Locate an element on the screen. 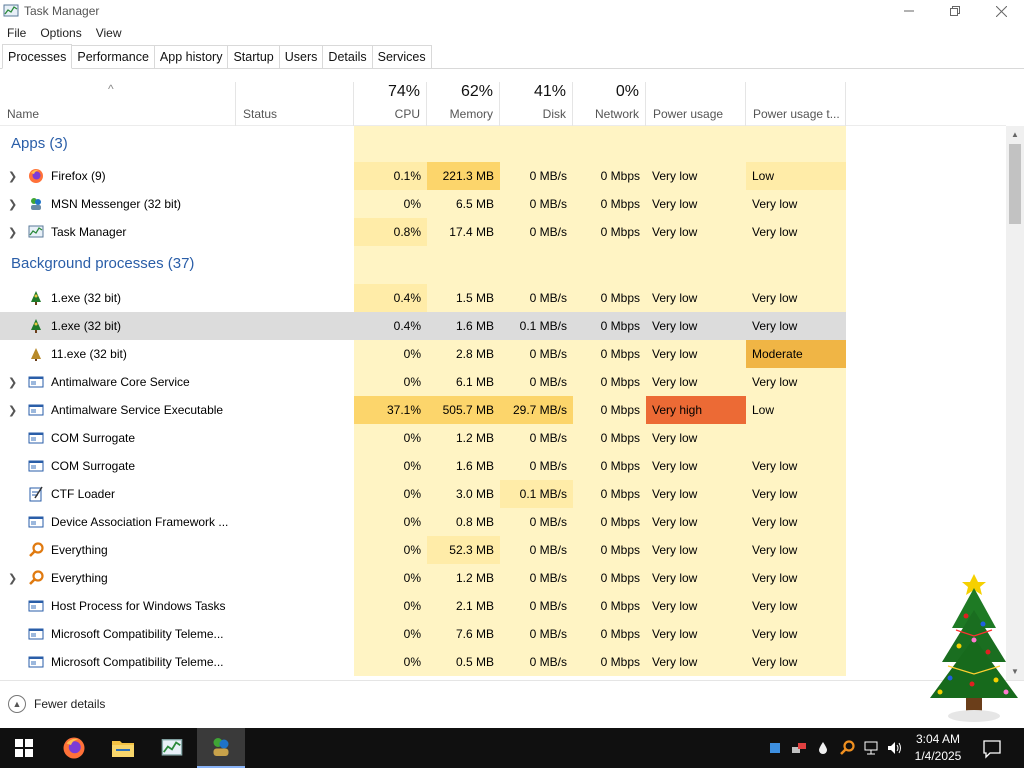  action-center-button is located at coordinates (992, 748).